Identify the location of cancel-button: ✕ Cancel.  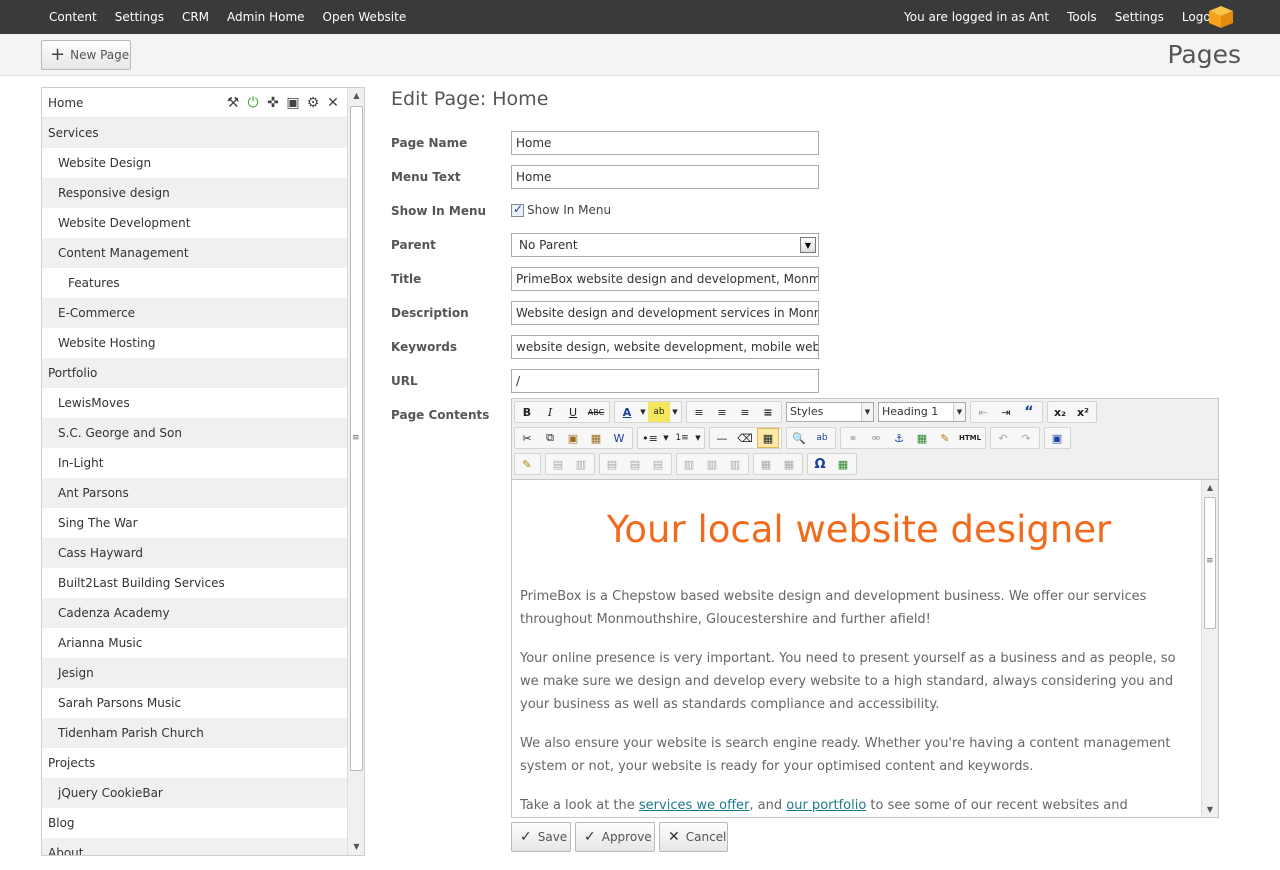
(693, 837).